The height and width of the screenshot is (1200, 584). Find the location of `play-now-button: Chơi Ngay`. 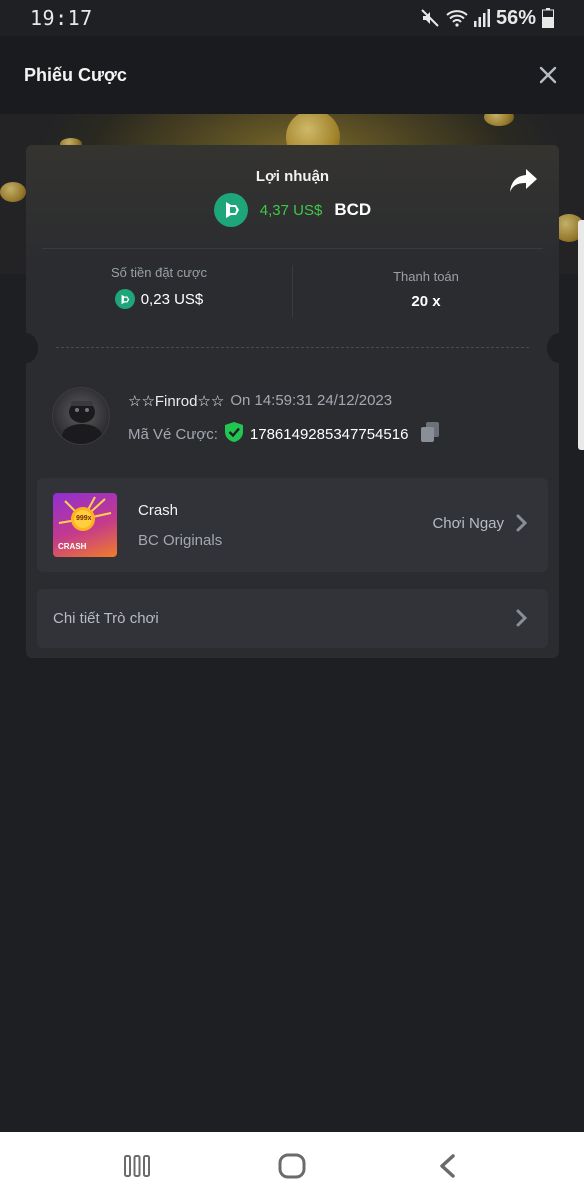

play-now-button: Chơi Ngay is located at coordinates (480, 523).